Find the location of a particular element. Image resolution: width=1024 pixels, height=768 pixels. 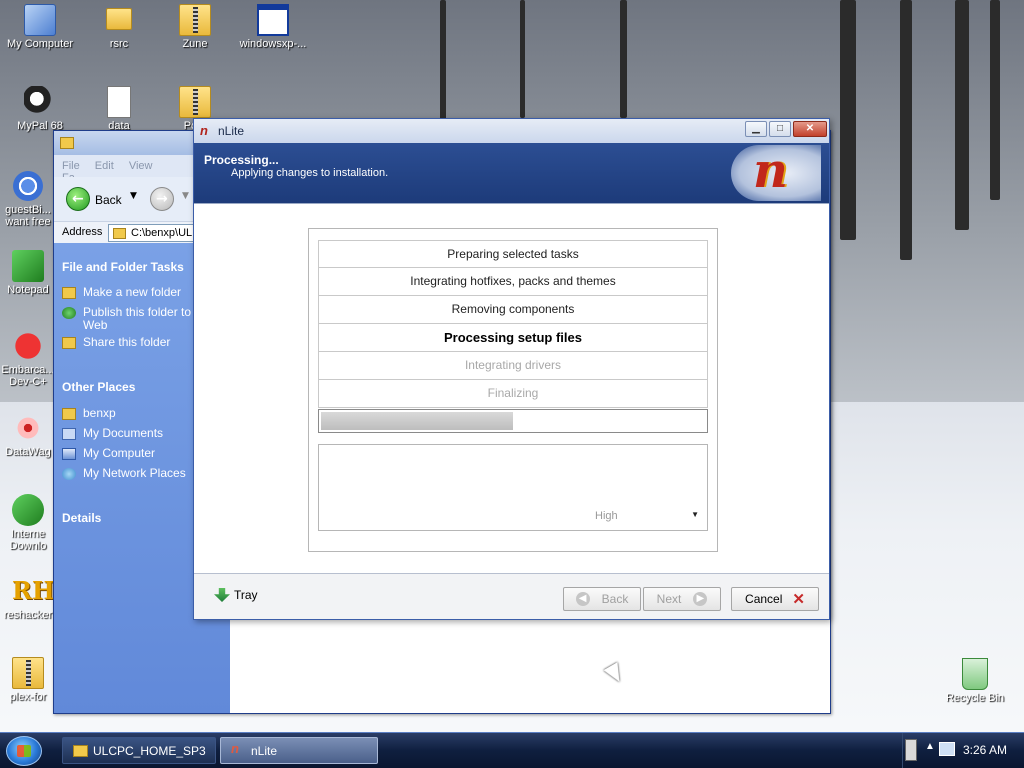

nlite-footer: Tray ◀ Back Next ▶ Cancel ✕ is located at coordinates (511, 596).